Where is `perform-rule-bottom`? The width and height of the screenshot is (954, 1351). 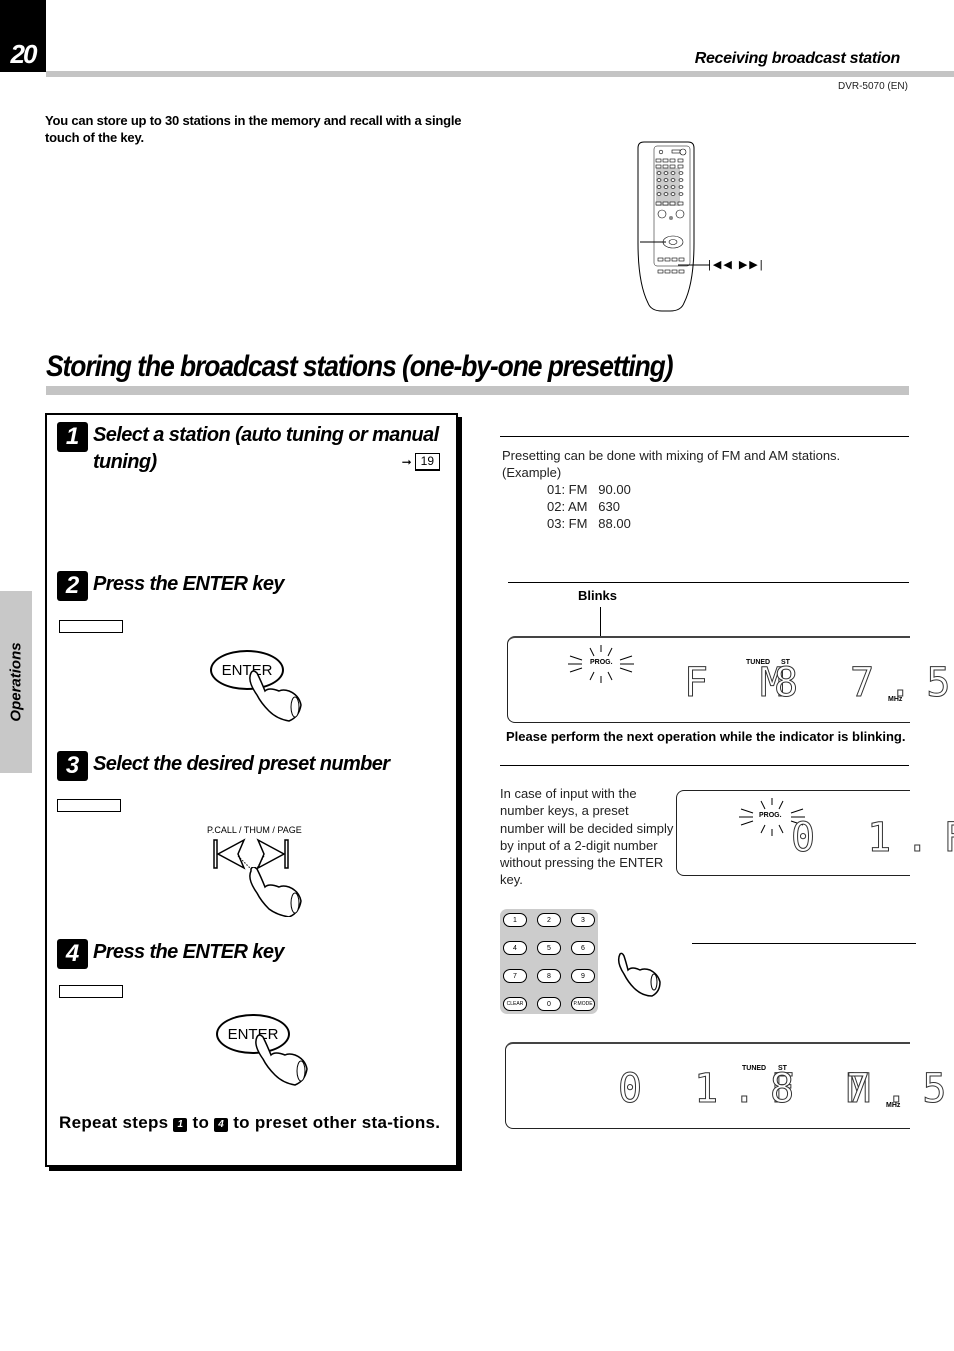
perform-rule-bottom is located at coordinates (704, 765).